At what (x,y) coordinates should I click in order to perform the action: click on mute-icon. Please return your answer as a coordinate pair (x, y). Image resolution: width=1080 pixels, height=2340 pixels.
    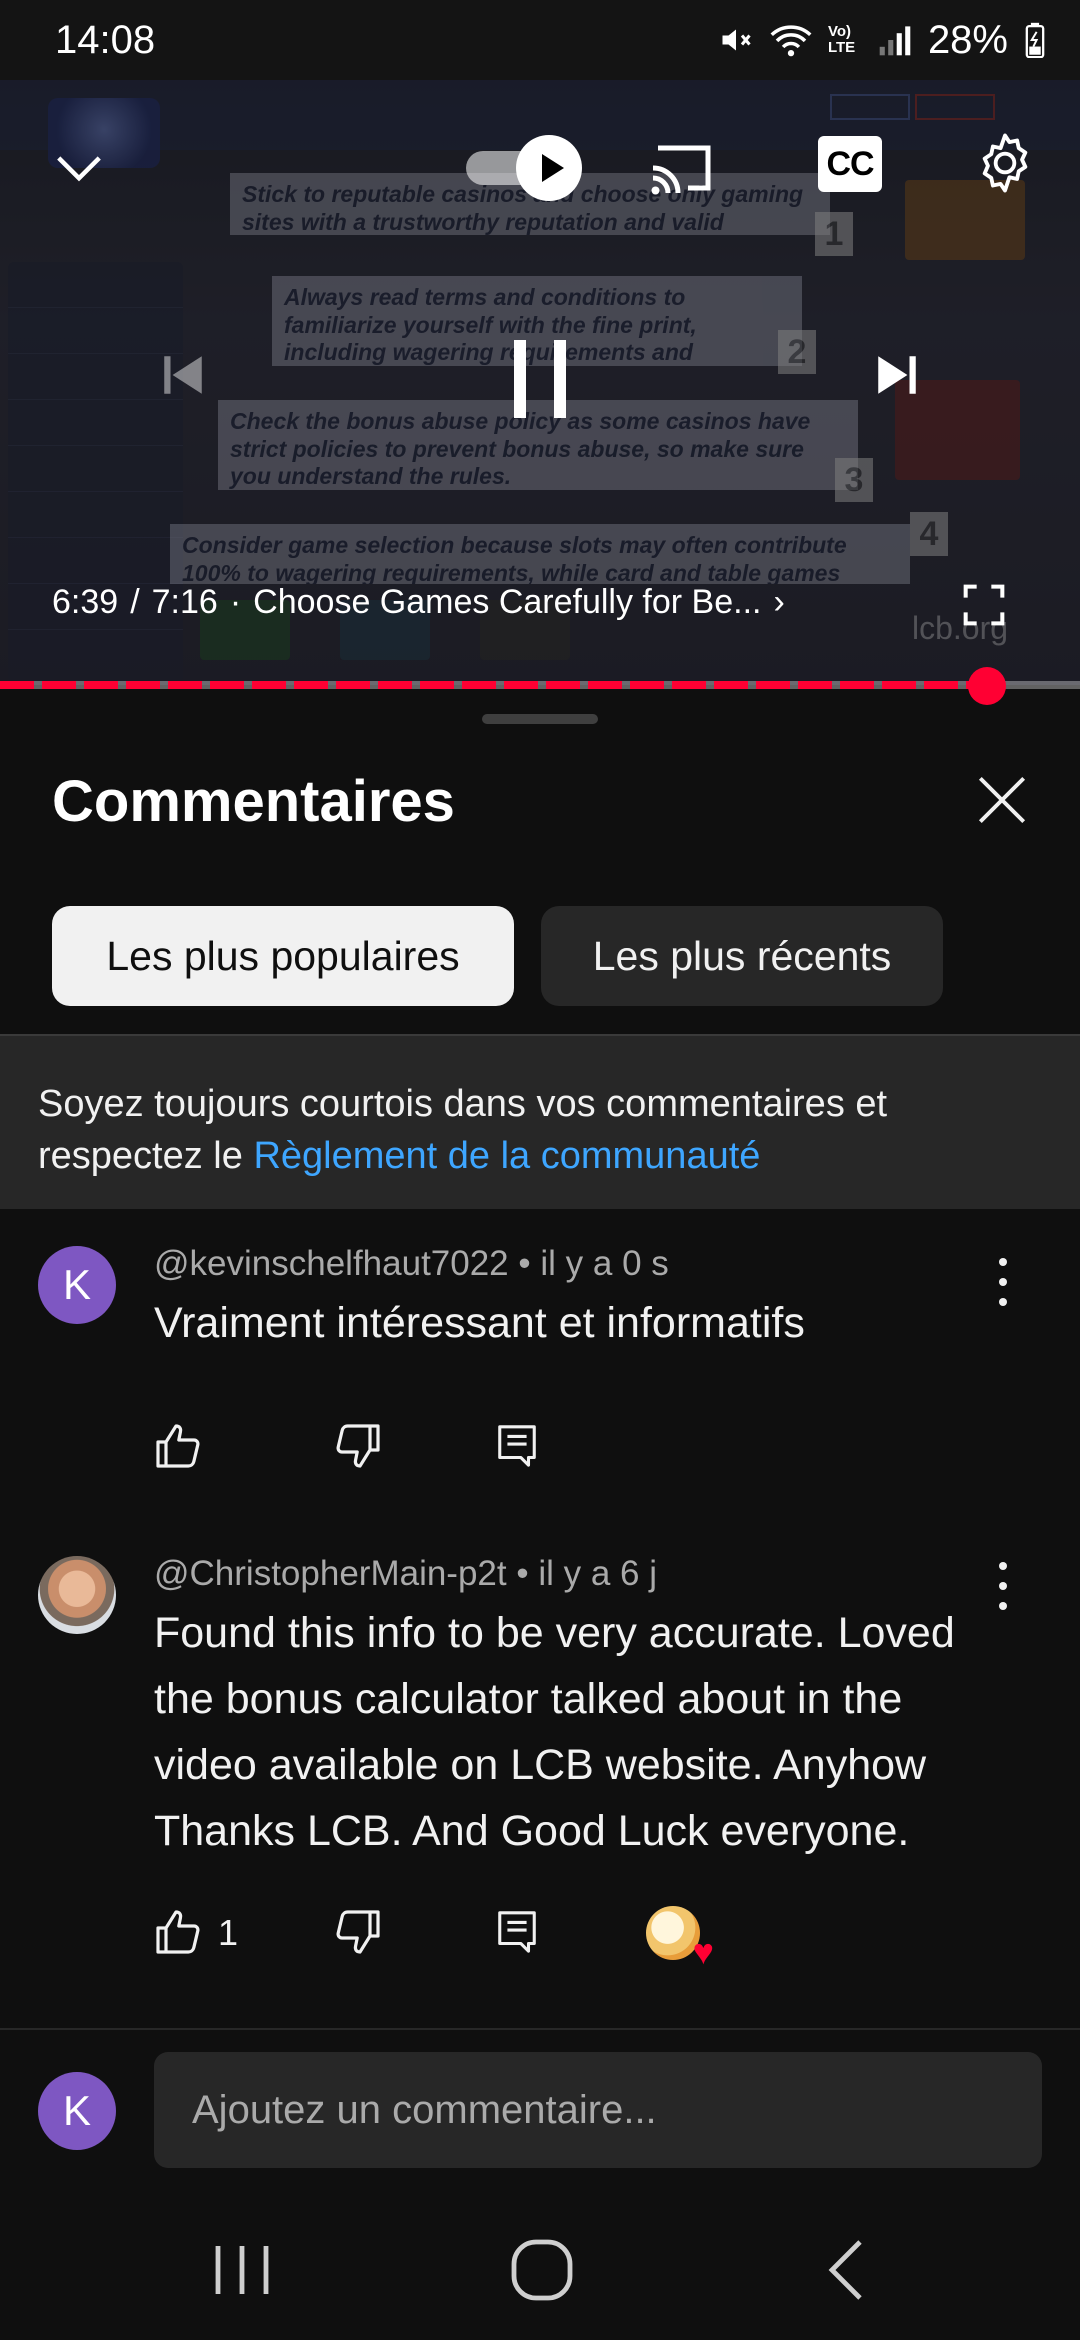
    Looking at the image, I should click on (736, 40).